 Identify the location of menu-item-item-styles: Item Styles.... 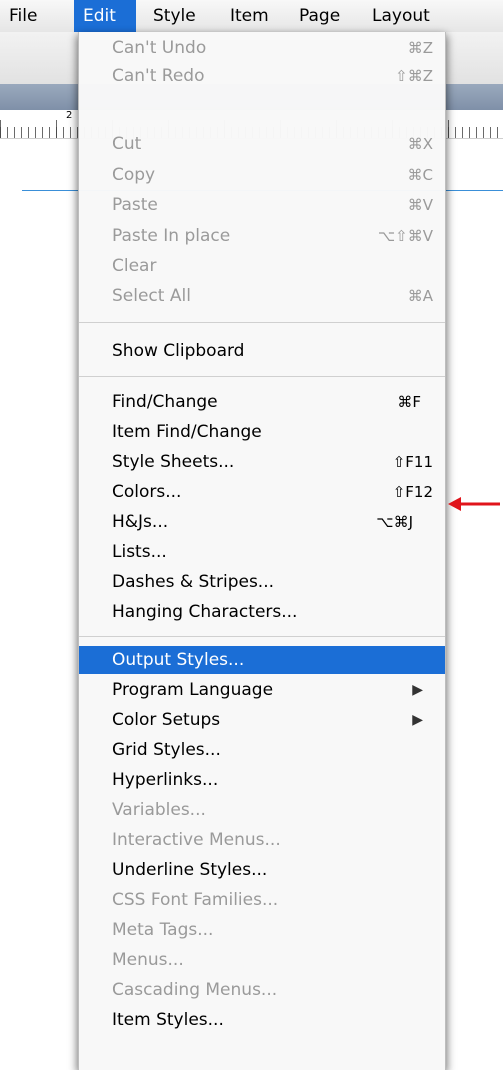
(262, 1020).